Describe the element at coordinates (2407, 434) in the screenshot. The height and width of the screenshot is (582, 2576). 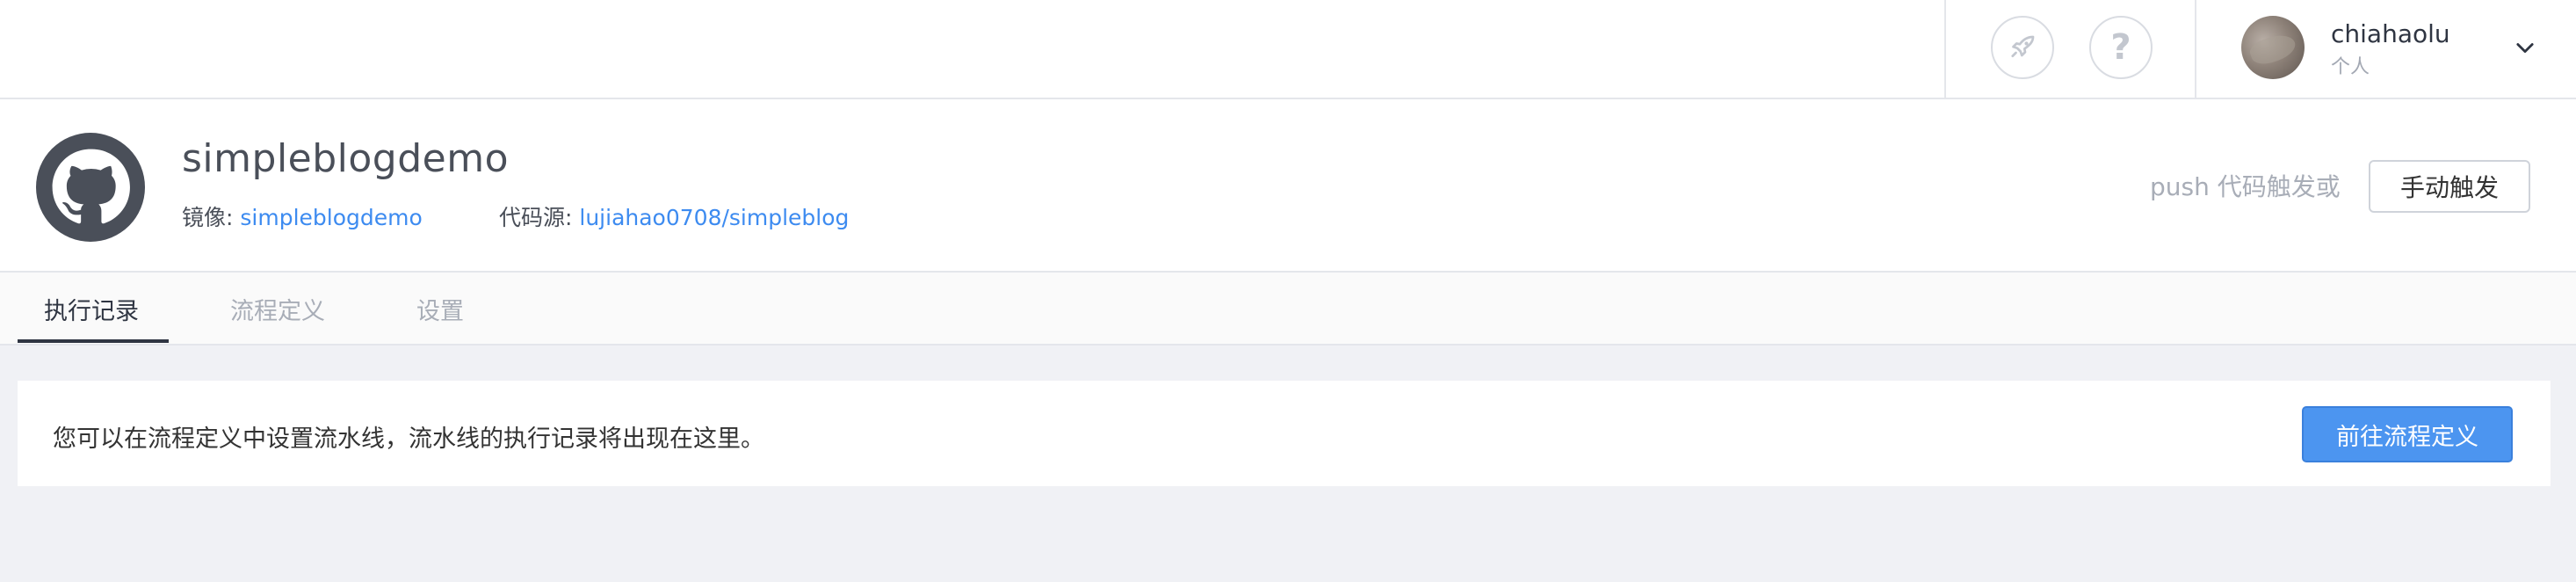
I see `goto-pipeline-definition-button: 前往流程定义` at that location.